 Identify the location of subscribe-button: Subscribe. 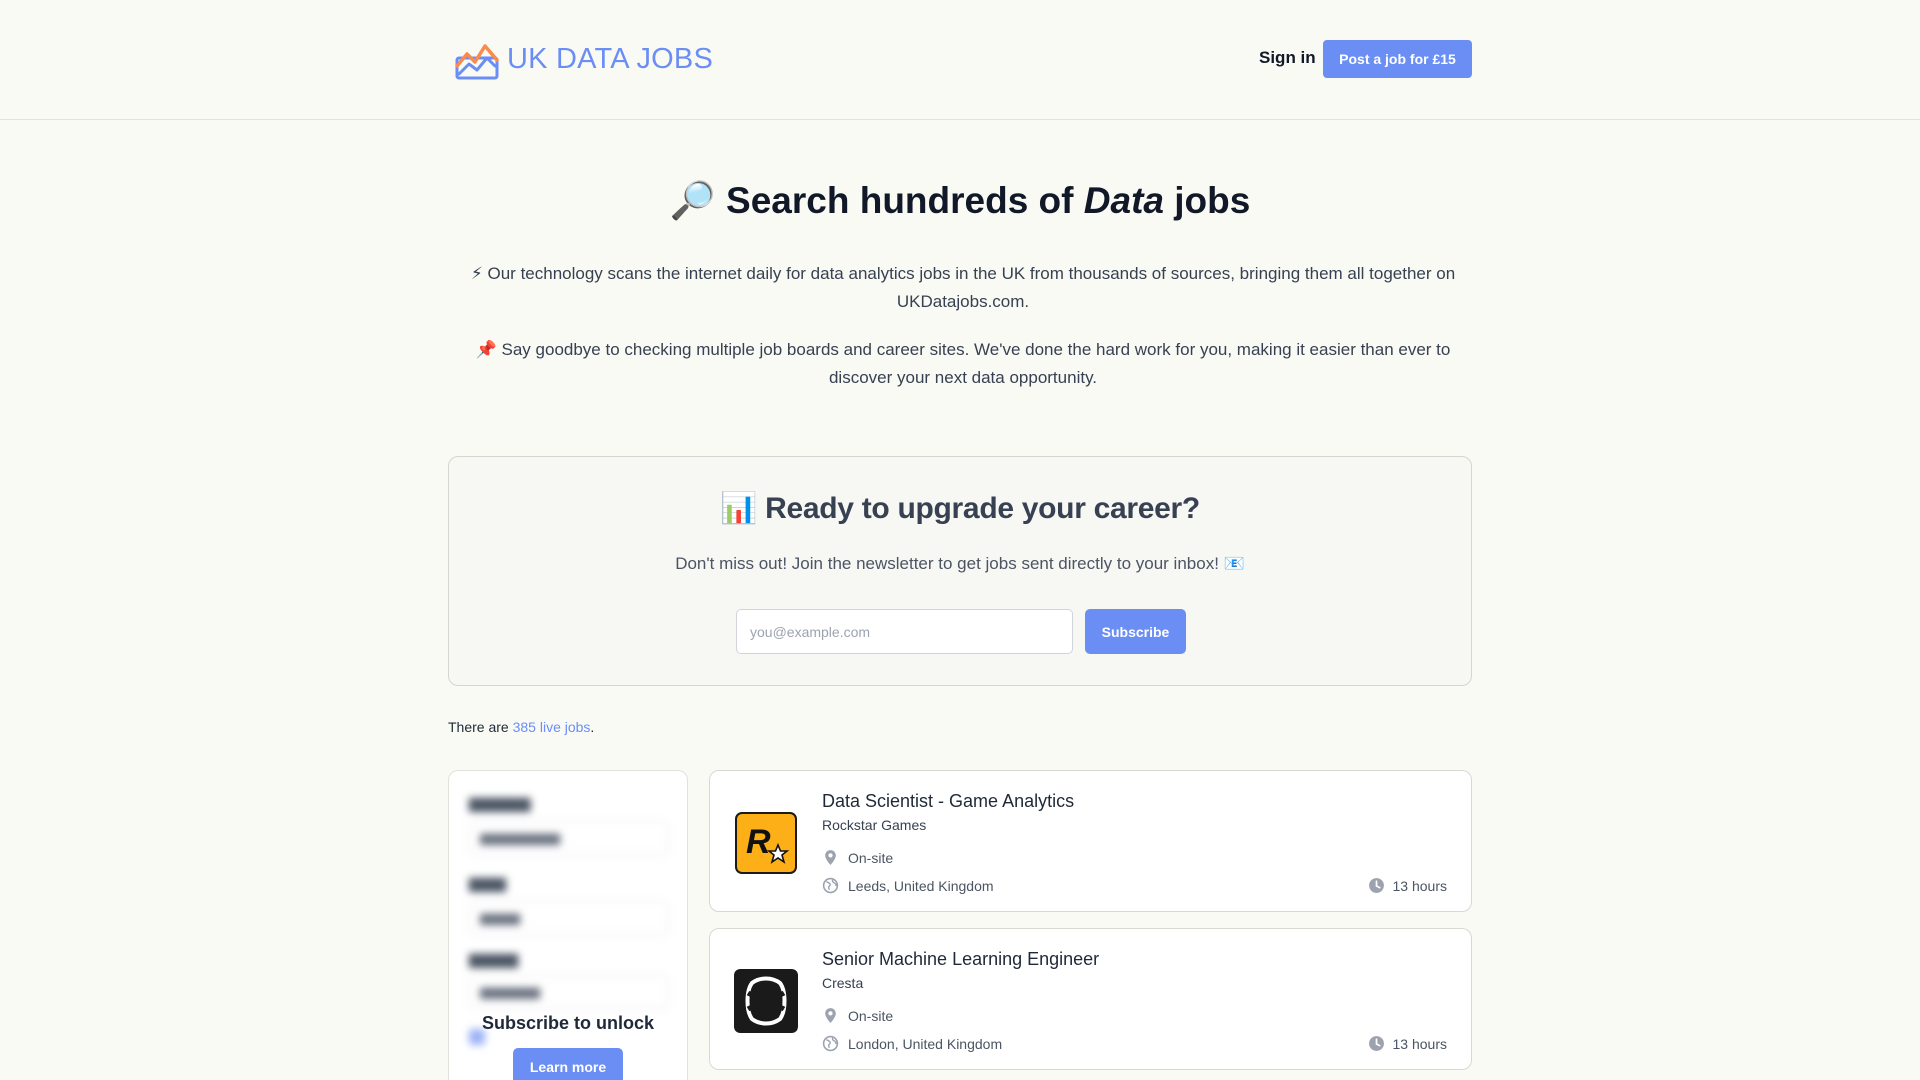
(1135, 631).